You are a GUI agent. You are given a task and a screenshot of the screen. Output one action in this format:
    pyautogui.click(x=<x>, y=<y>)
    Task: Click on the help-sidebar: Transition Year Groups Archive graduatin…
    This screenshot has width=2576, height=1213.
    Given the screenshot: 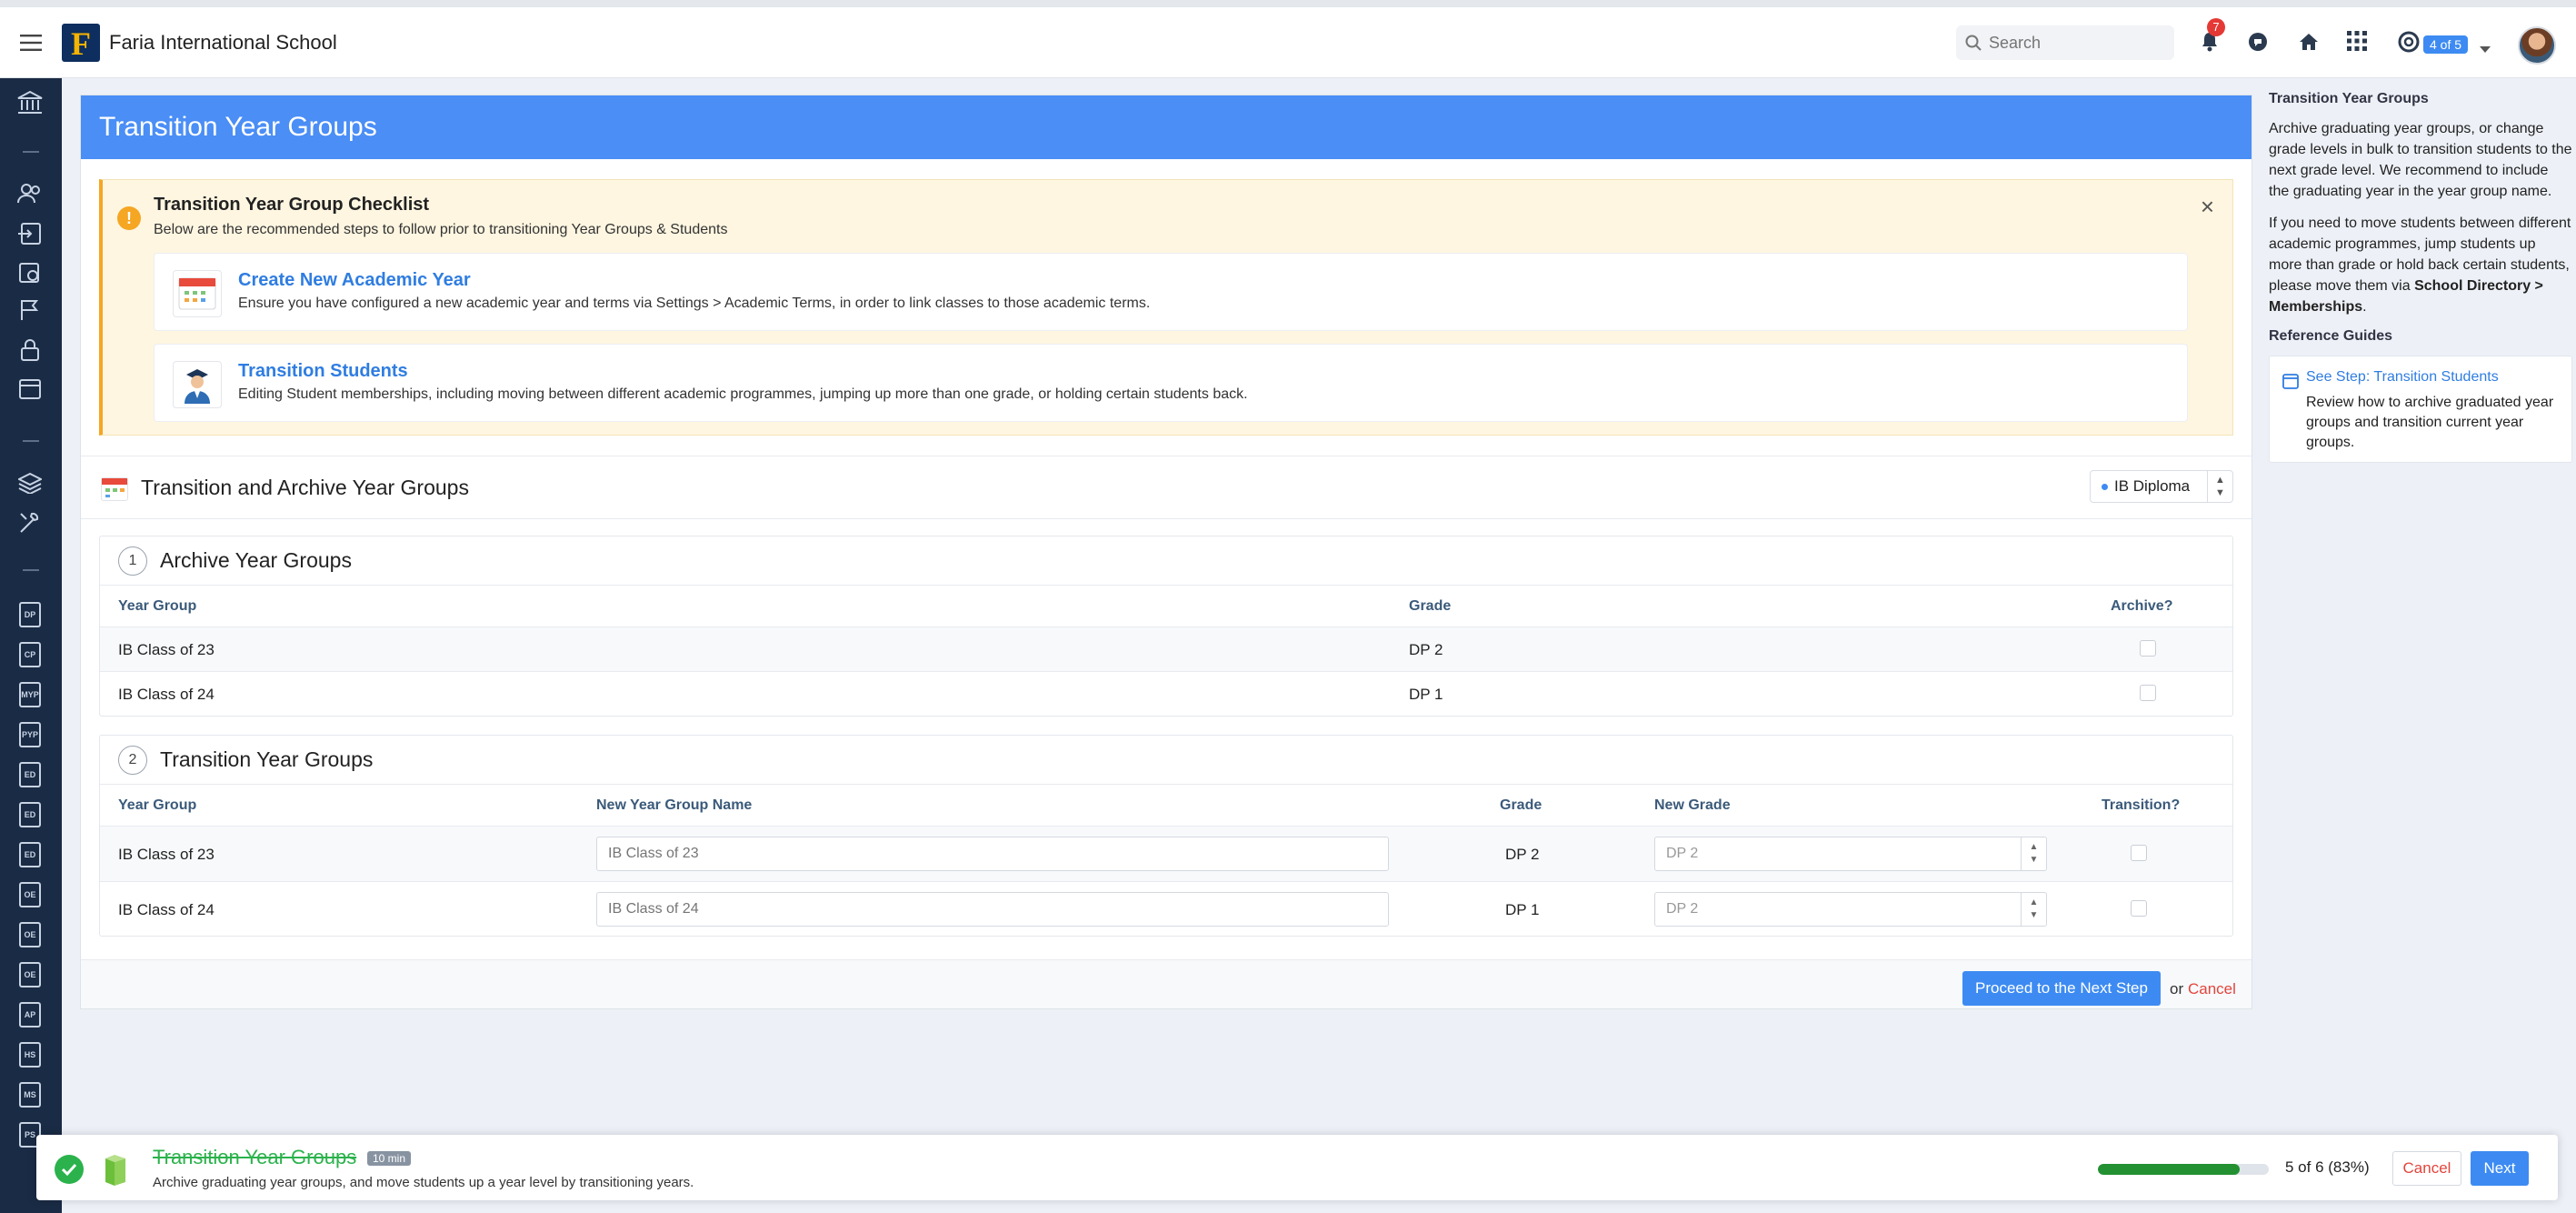 What is the action you would take?
    pyautogui.click(x=2420, y=277)
    